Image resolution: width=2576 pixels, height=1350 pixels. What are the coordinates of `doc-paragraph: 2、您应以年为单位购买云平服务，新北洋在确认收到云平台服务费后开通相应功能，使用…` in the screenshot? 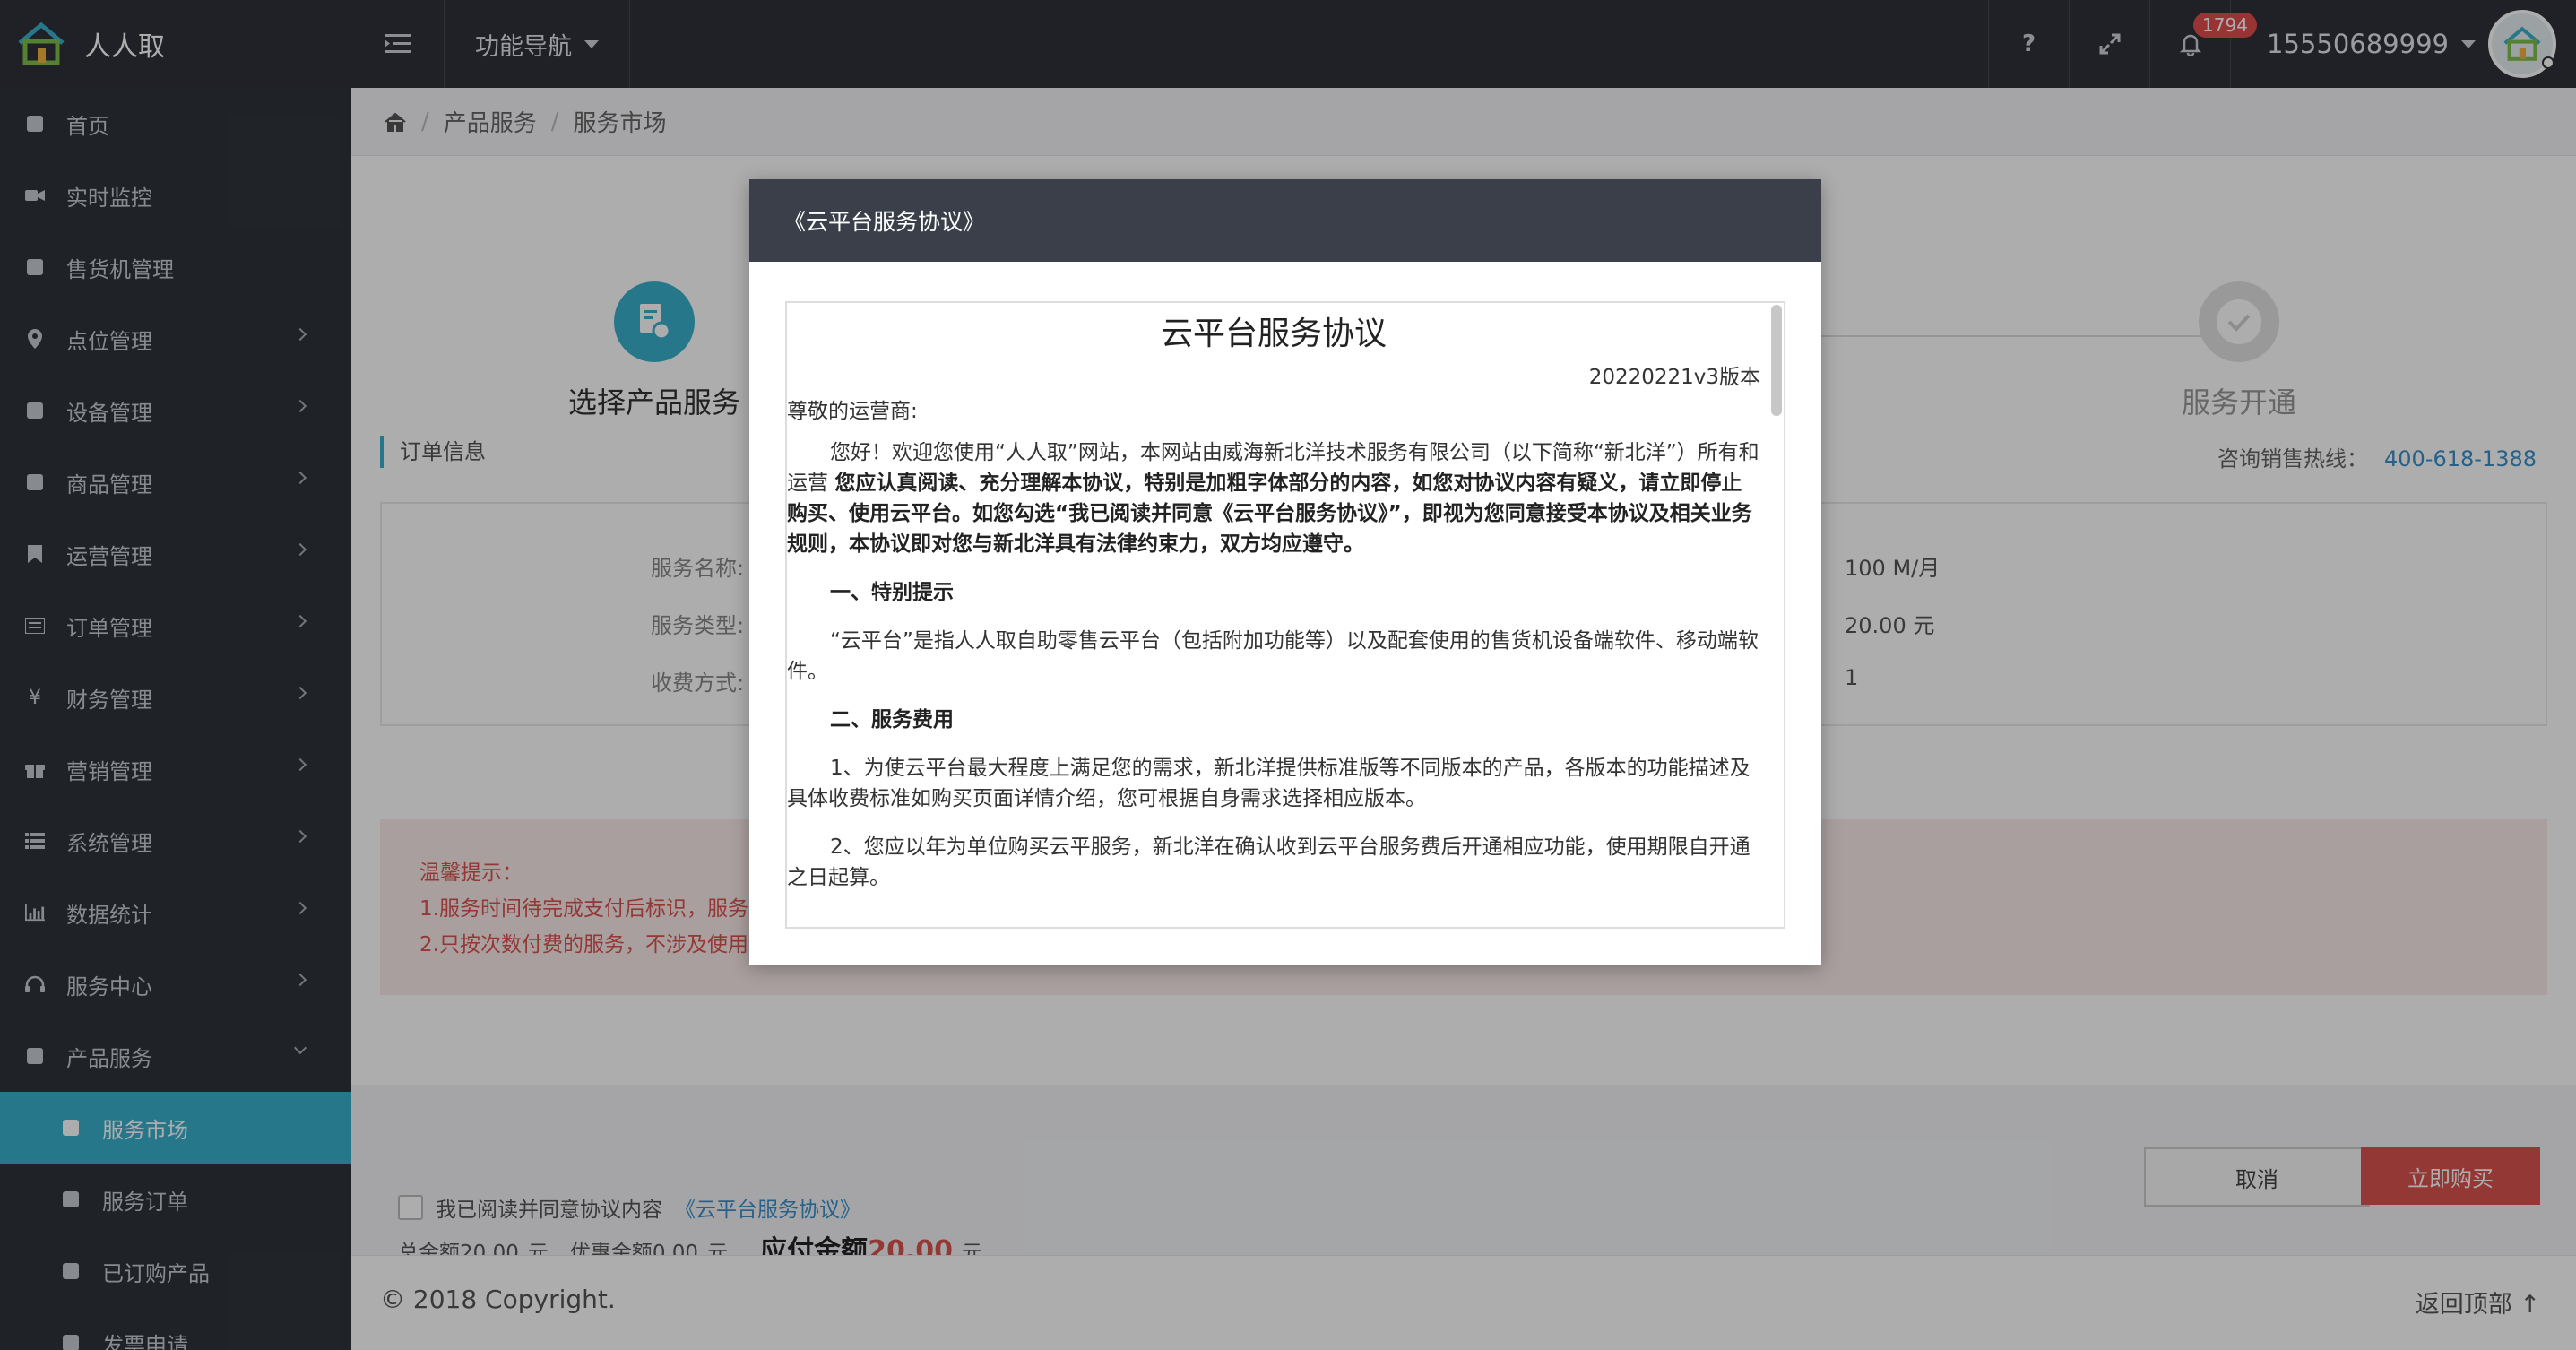 It's located at (1268, 862).